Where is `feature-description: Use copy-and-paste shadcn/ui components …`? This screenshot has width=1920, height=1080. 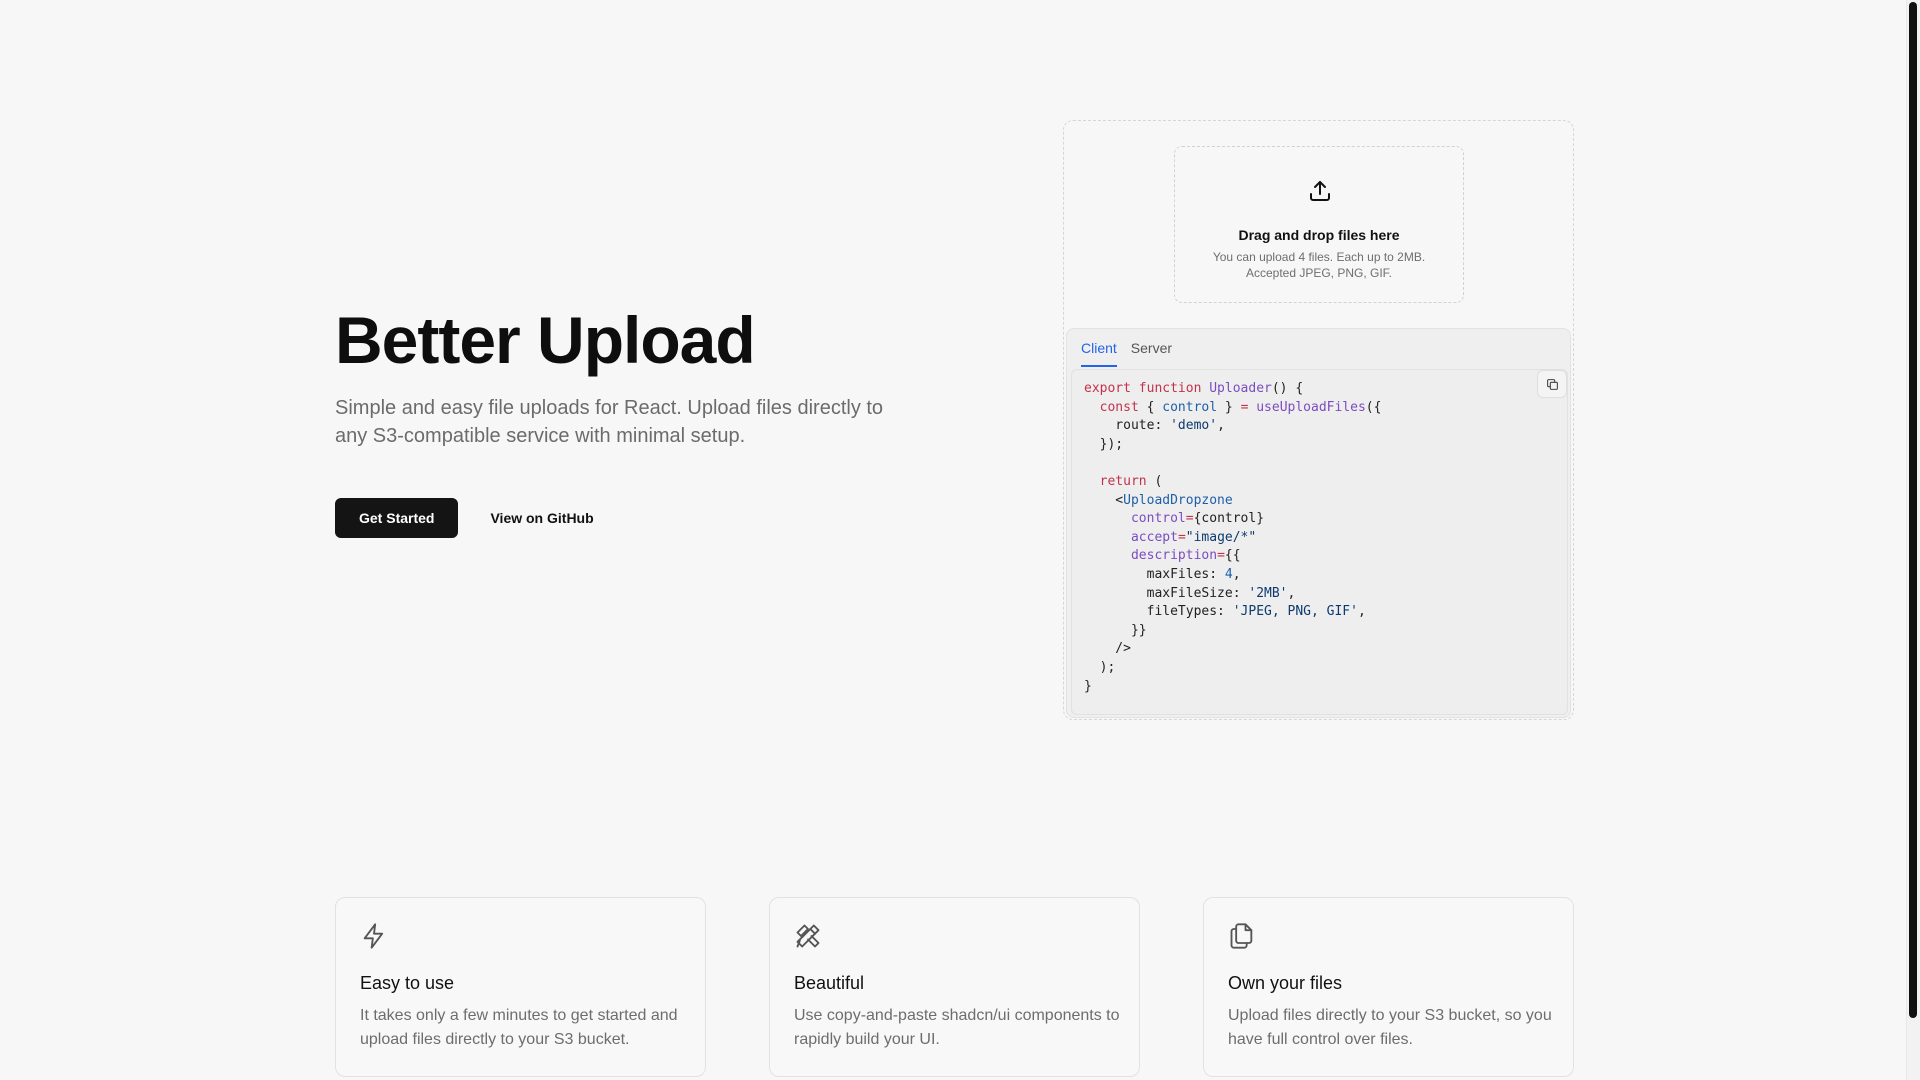 feature-description: Use copy-and-paste shadcn/ui components … is located at coordinates (957, 1027).